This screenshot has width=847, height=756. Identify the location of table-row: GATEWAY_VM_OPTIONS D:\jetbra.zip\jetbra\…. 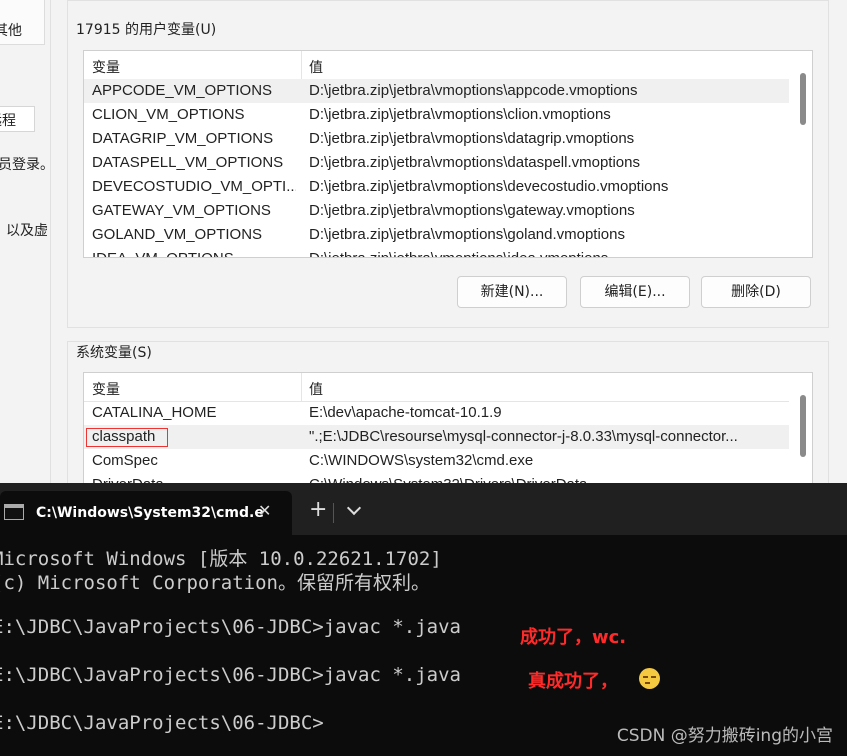
(436, 211).